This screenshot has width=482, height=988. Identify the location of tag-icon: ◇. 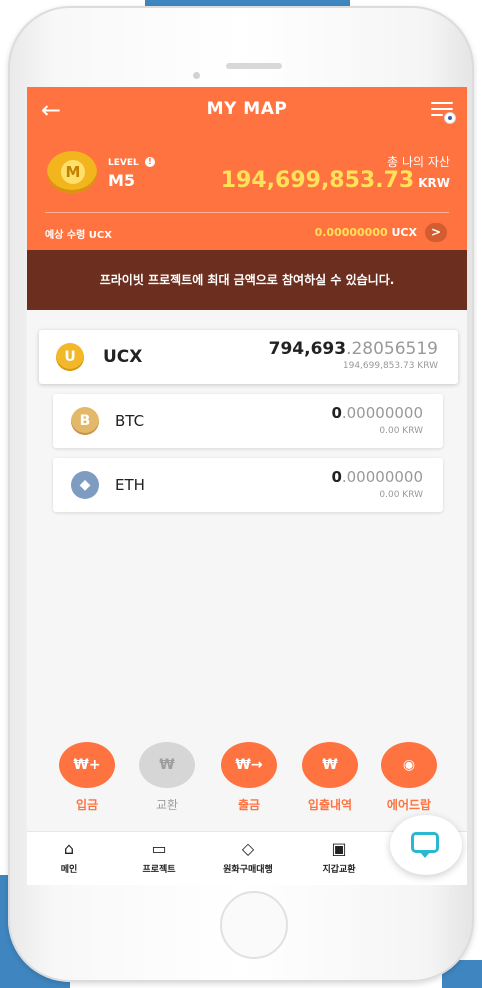
(248, 848).